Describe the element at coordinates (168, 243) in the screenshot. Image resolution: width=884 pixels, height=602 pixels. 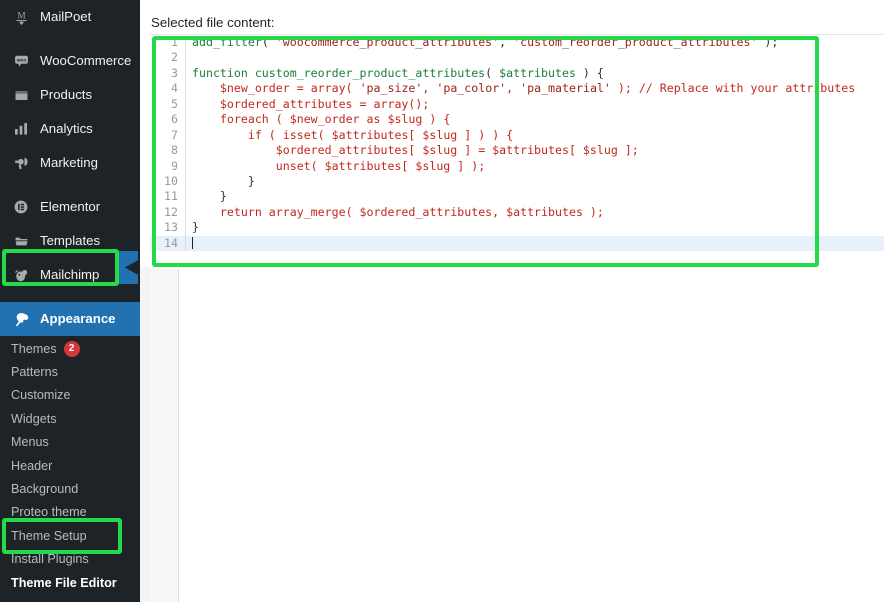
I see `code-line-number: 14` at that location.